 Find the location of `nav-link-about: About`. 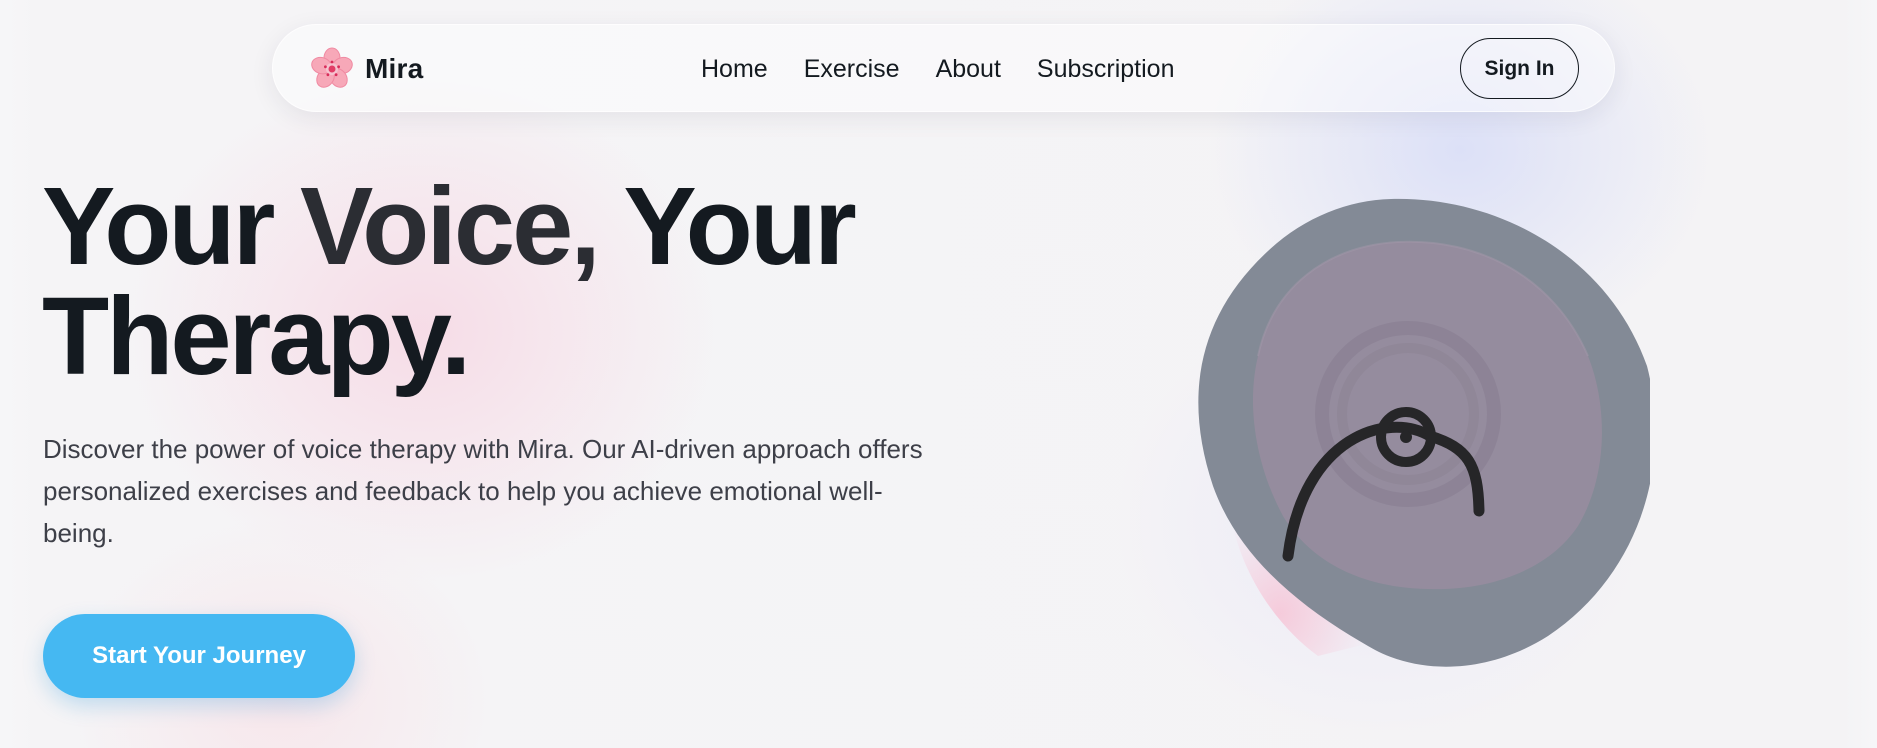

nav-link-about: About is located at coordinates (968, 69).